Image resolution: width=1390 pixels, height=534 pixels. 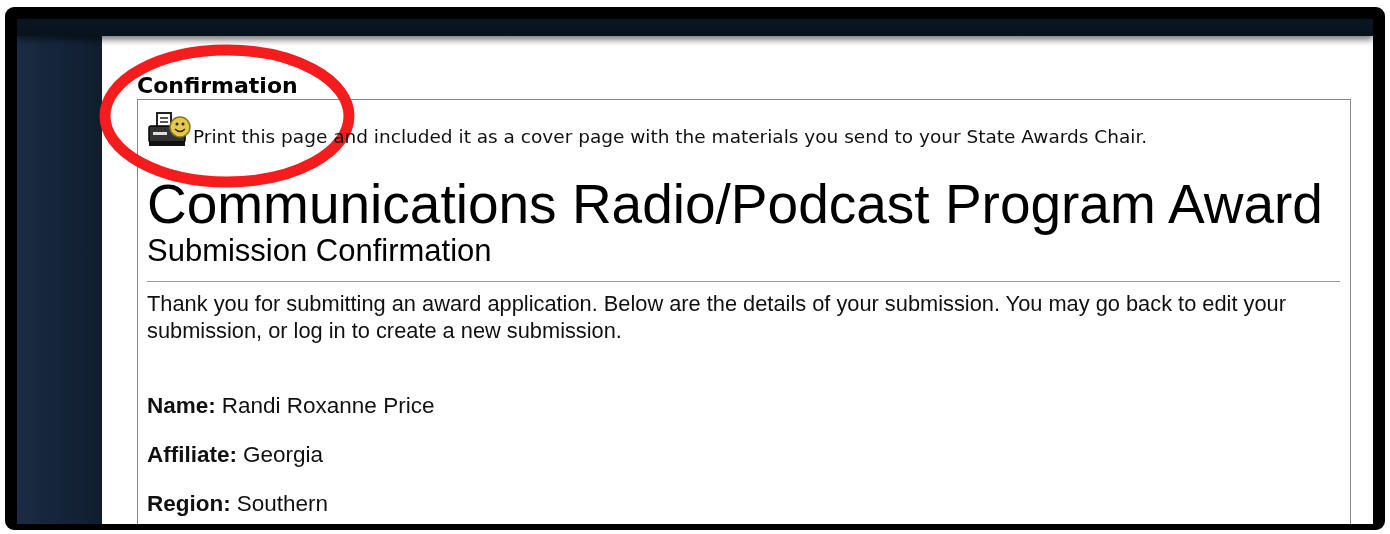 What do you see at coordinates (189, 504) in the screenshot?
I see `field-label: Region:` at bounding box center [189, 504].